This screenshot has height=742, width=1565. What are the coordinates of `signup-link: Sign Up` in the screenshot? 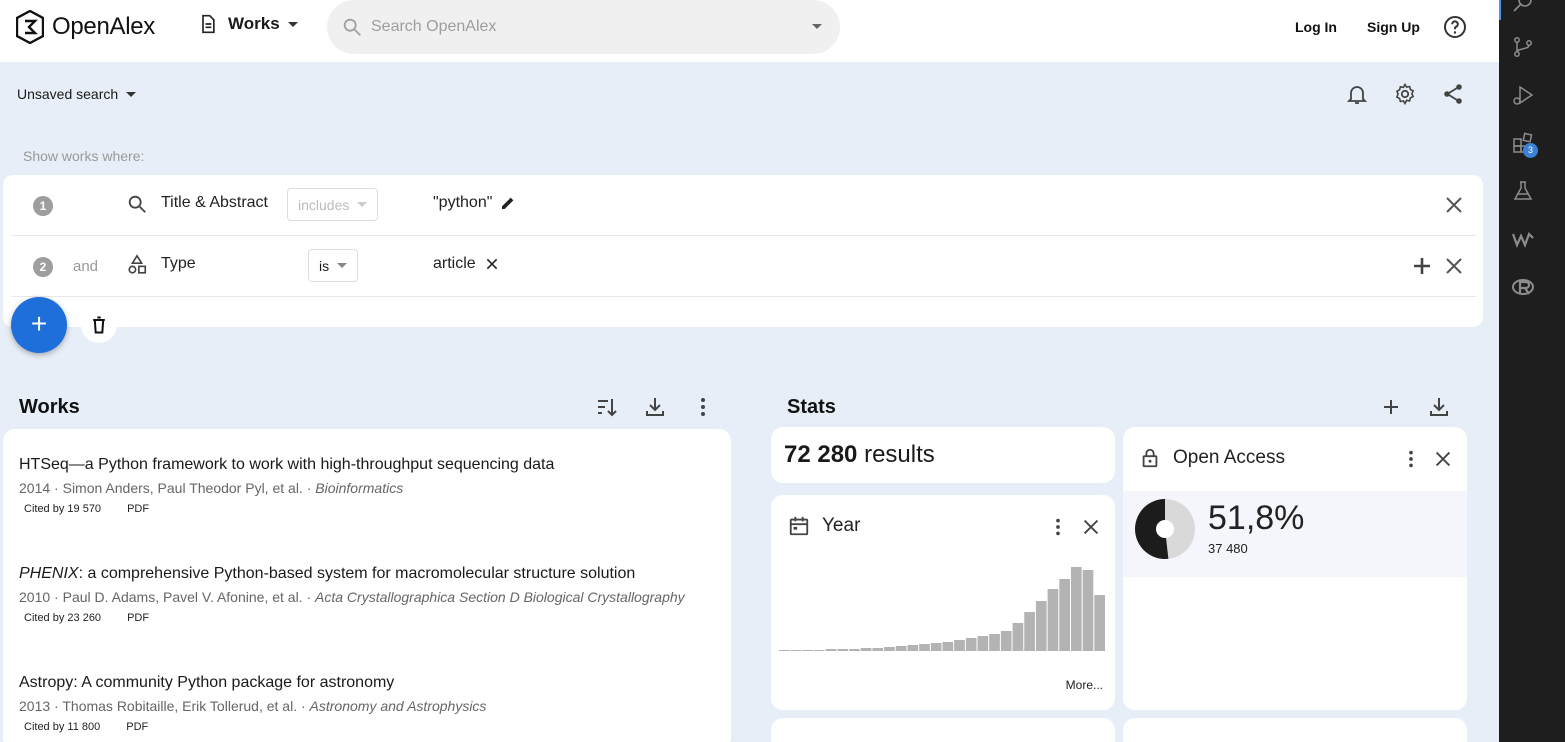 It's located at (1393, 27).